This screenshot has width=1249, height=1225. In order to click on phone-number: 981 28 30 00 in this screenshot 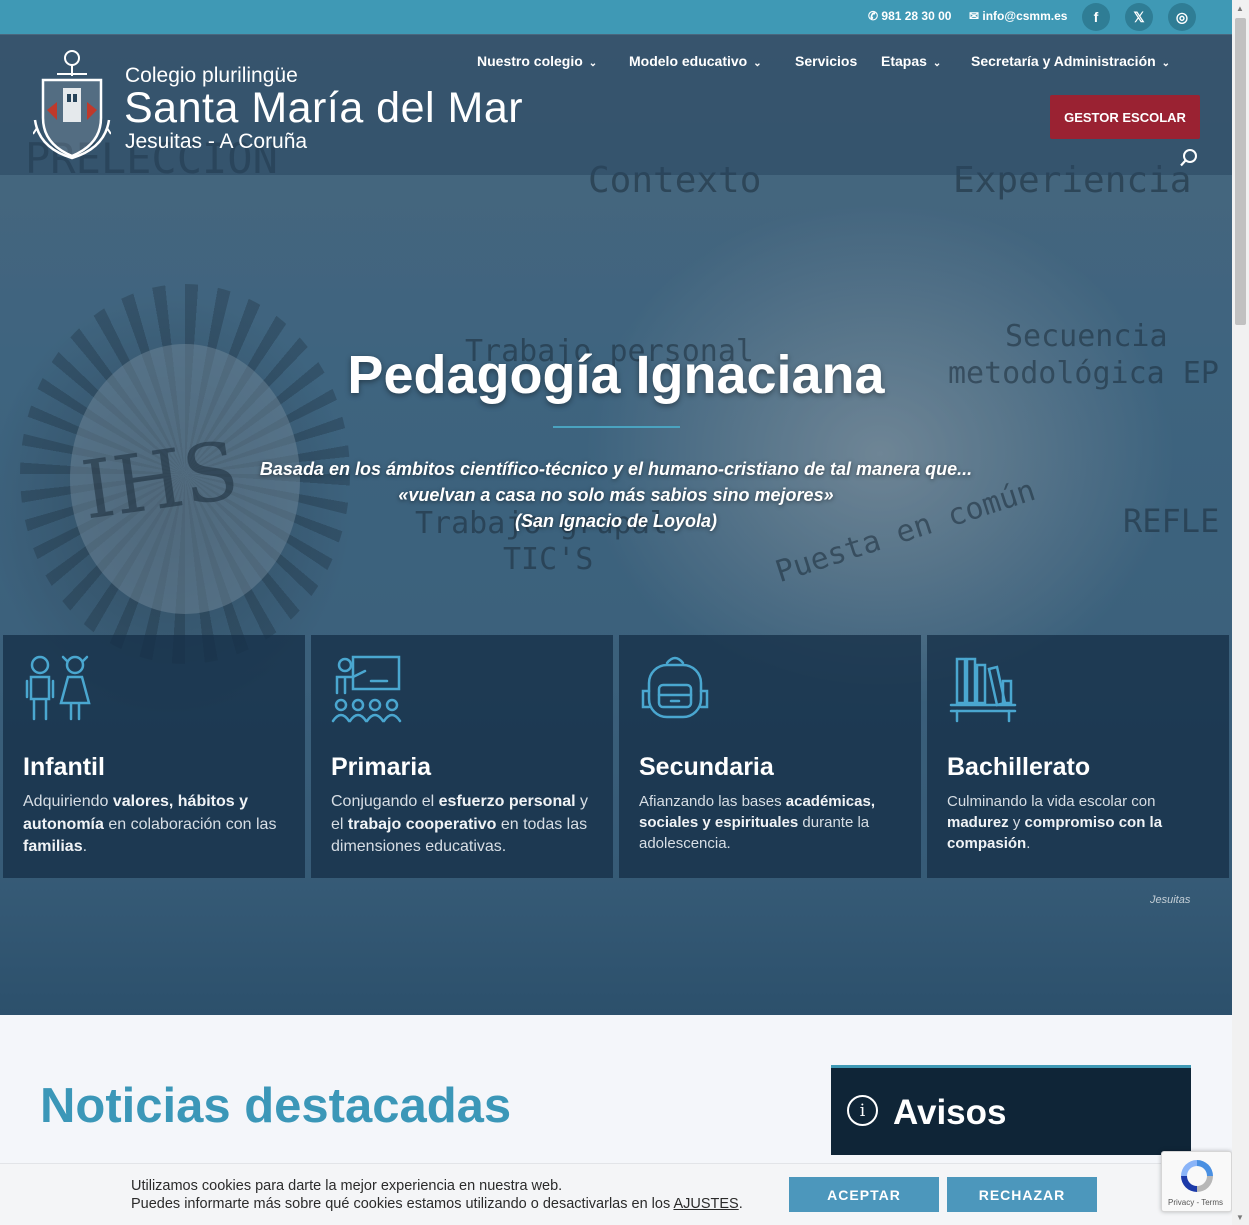, I will do `click(916, 16)`.